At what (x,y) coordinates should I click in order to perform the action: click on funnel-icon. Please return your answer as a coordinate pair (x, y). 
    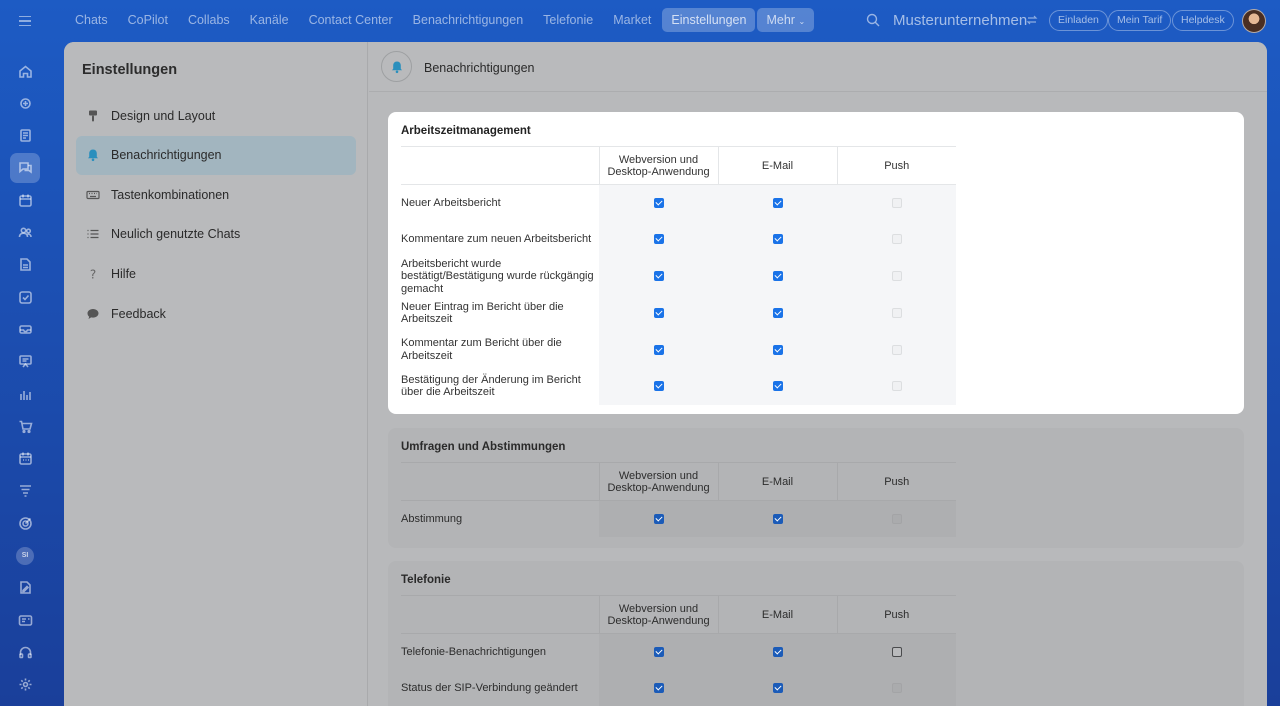
    Looking at the image, I should click on (25, 491).